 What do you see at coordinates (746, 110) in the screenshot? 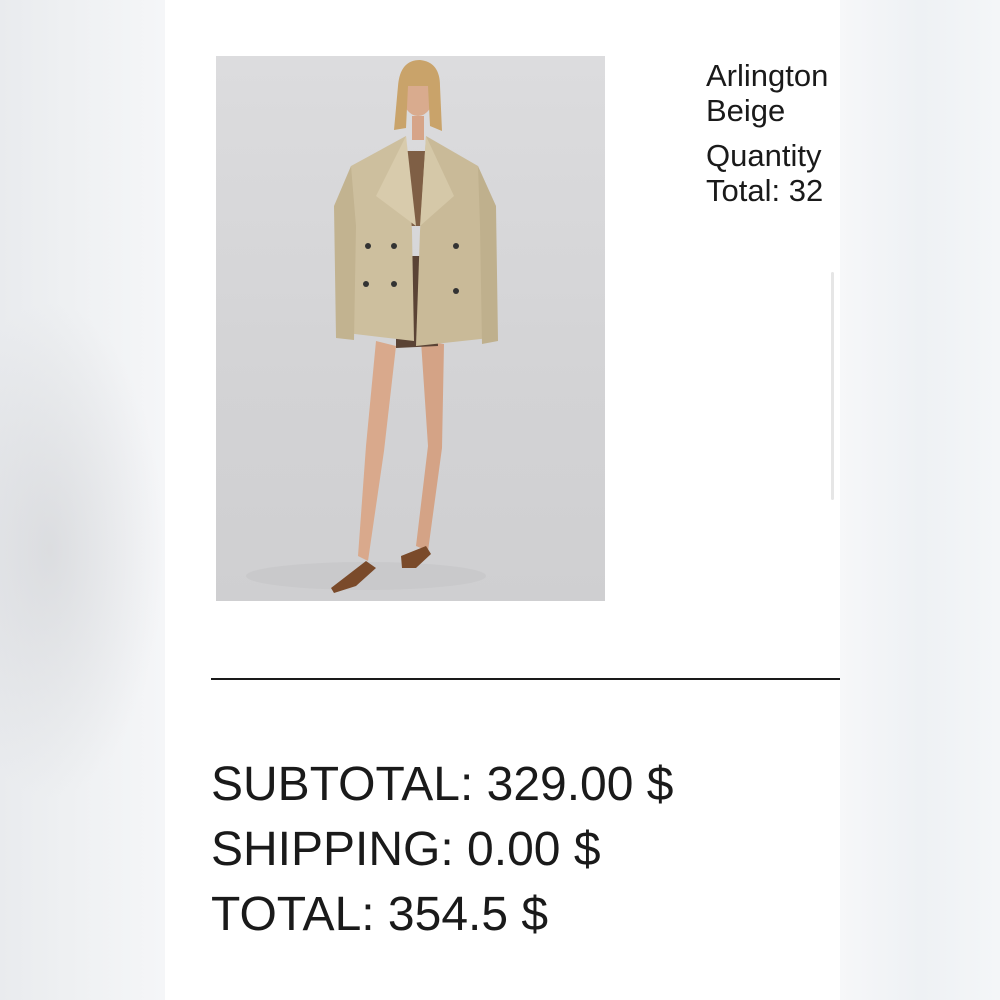
I see `product-color: Beige` at bounding box center [746, 110].